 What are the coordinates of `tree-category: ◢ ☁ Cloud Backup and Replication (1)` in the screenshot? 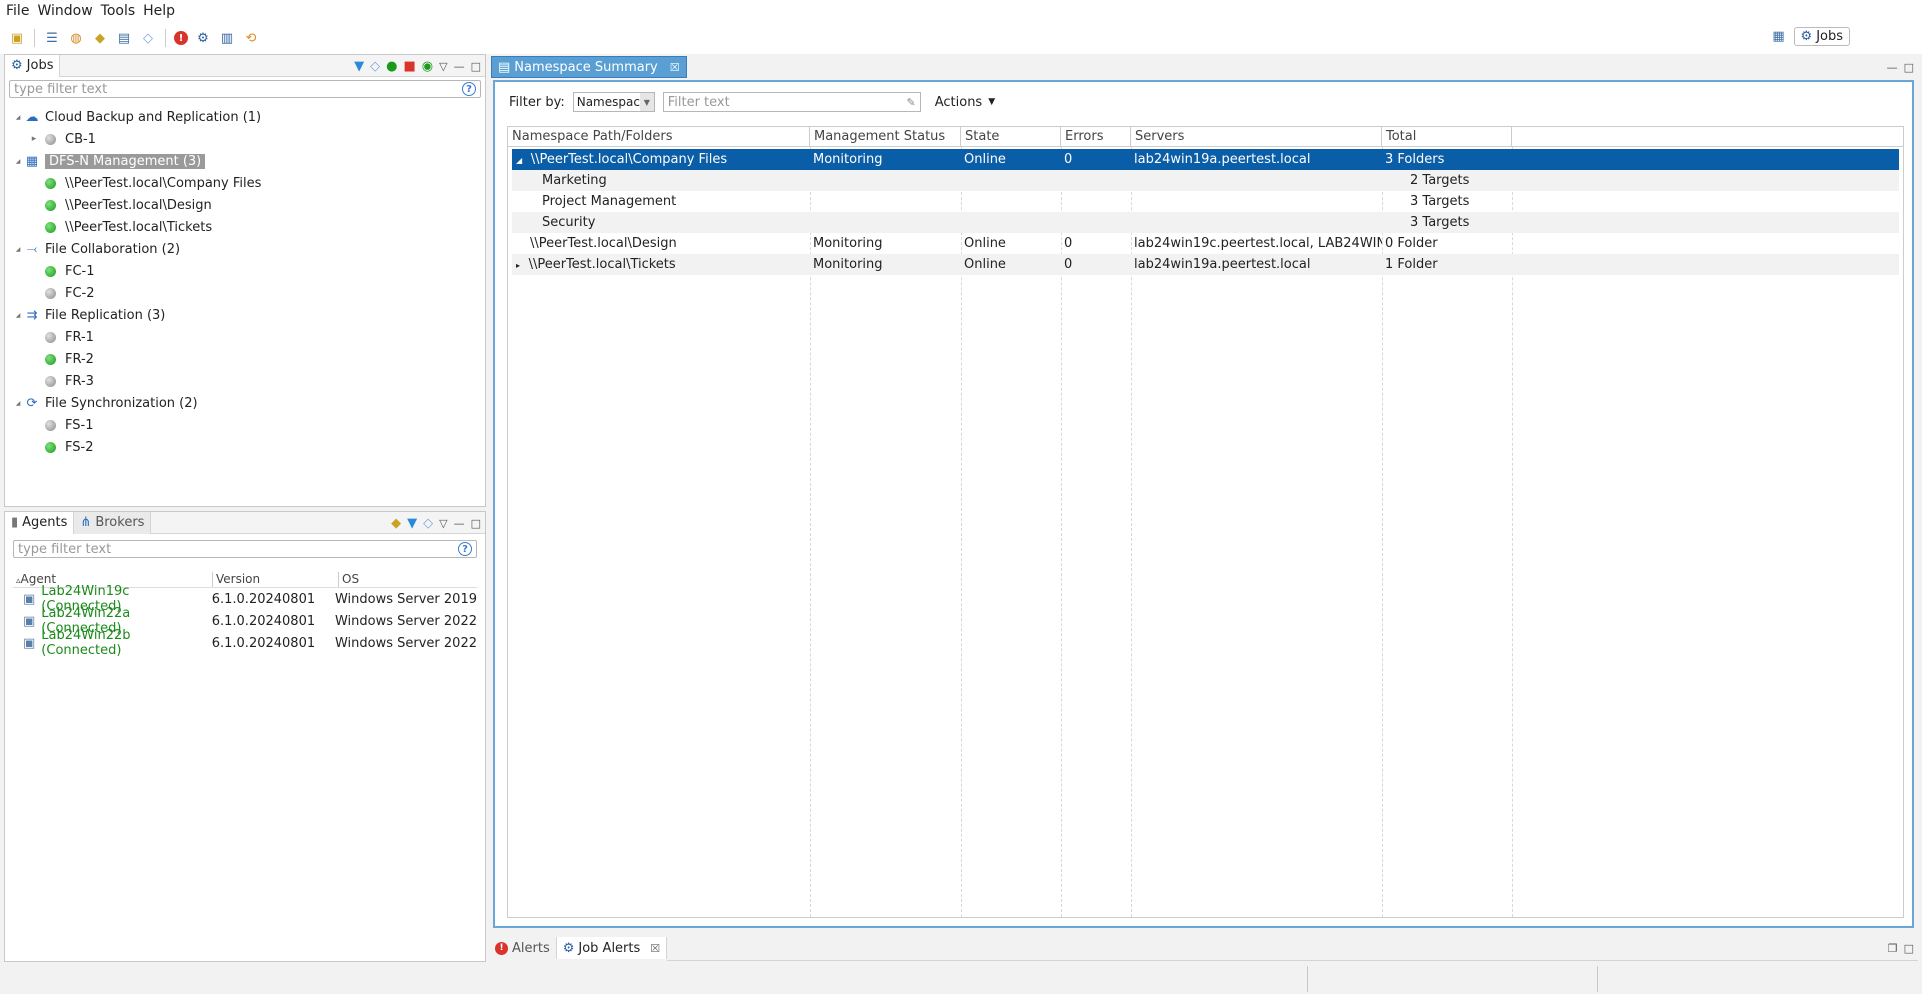 It's located at (137, 117).